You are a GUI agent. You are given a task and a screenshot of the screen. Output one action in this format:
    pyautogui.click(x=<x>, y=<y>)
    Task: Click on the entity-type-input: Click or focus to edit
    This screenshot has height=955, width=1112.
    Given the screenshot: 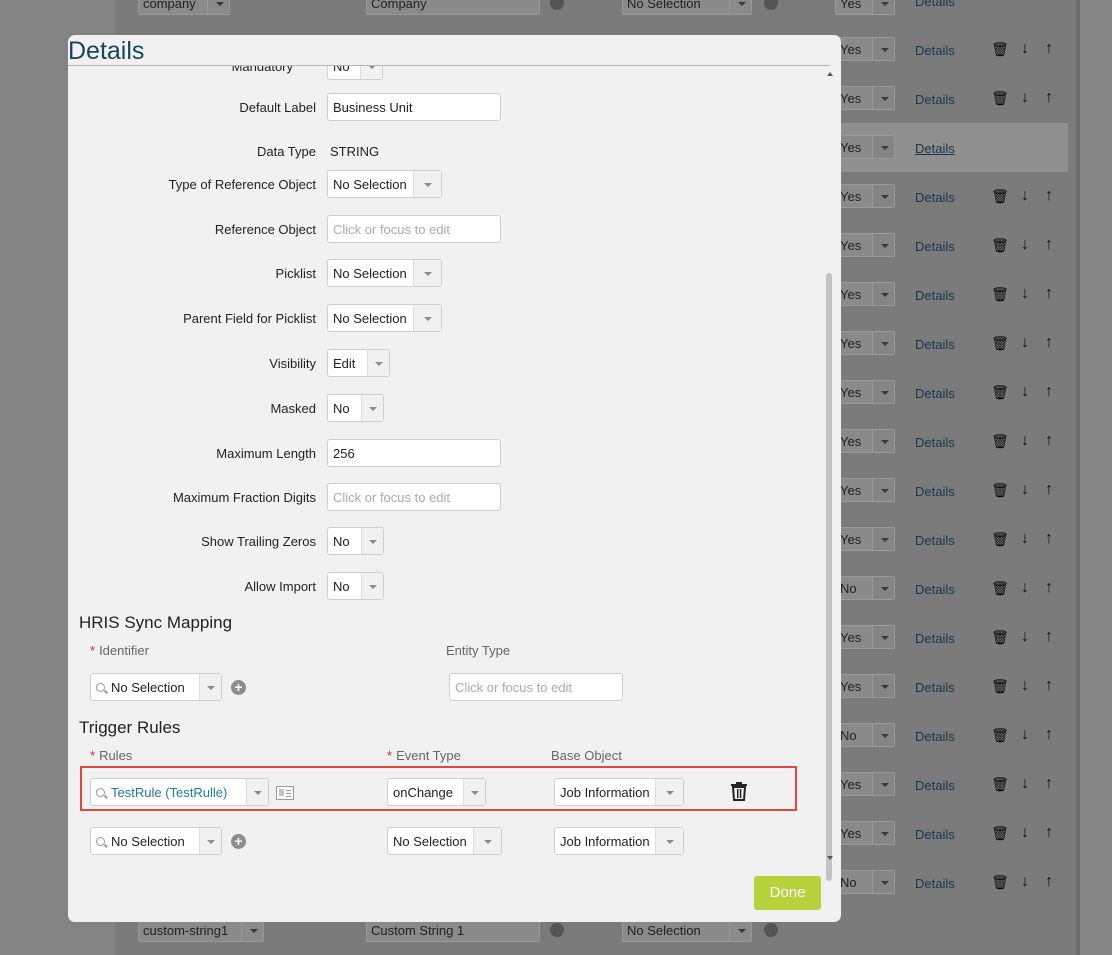 What is the action you would take?
    pyautogui.click(x=536, y=687)
    